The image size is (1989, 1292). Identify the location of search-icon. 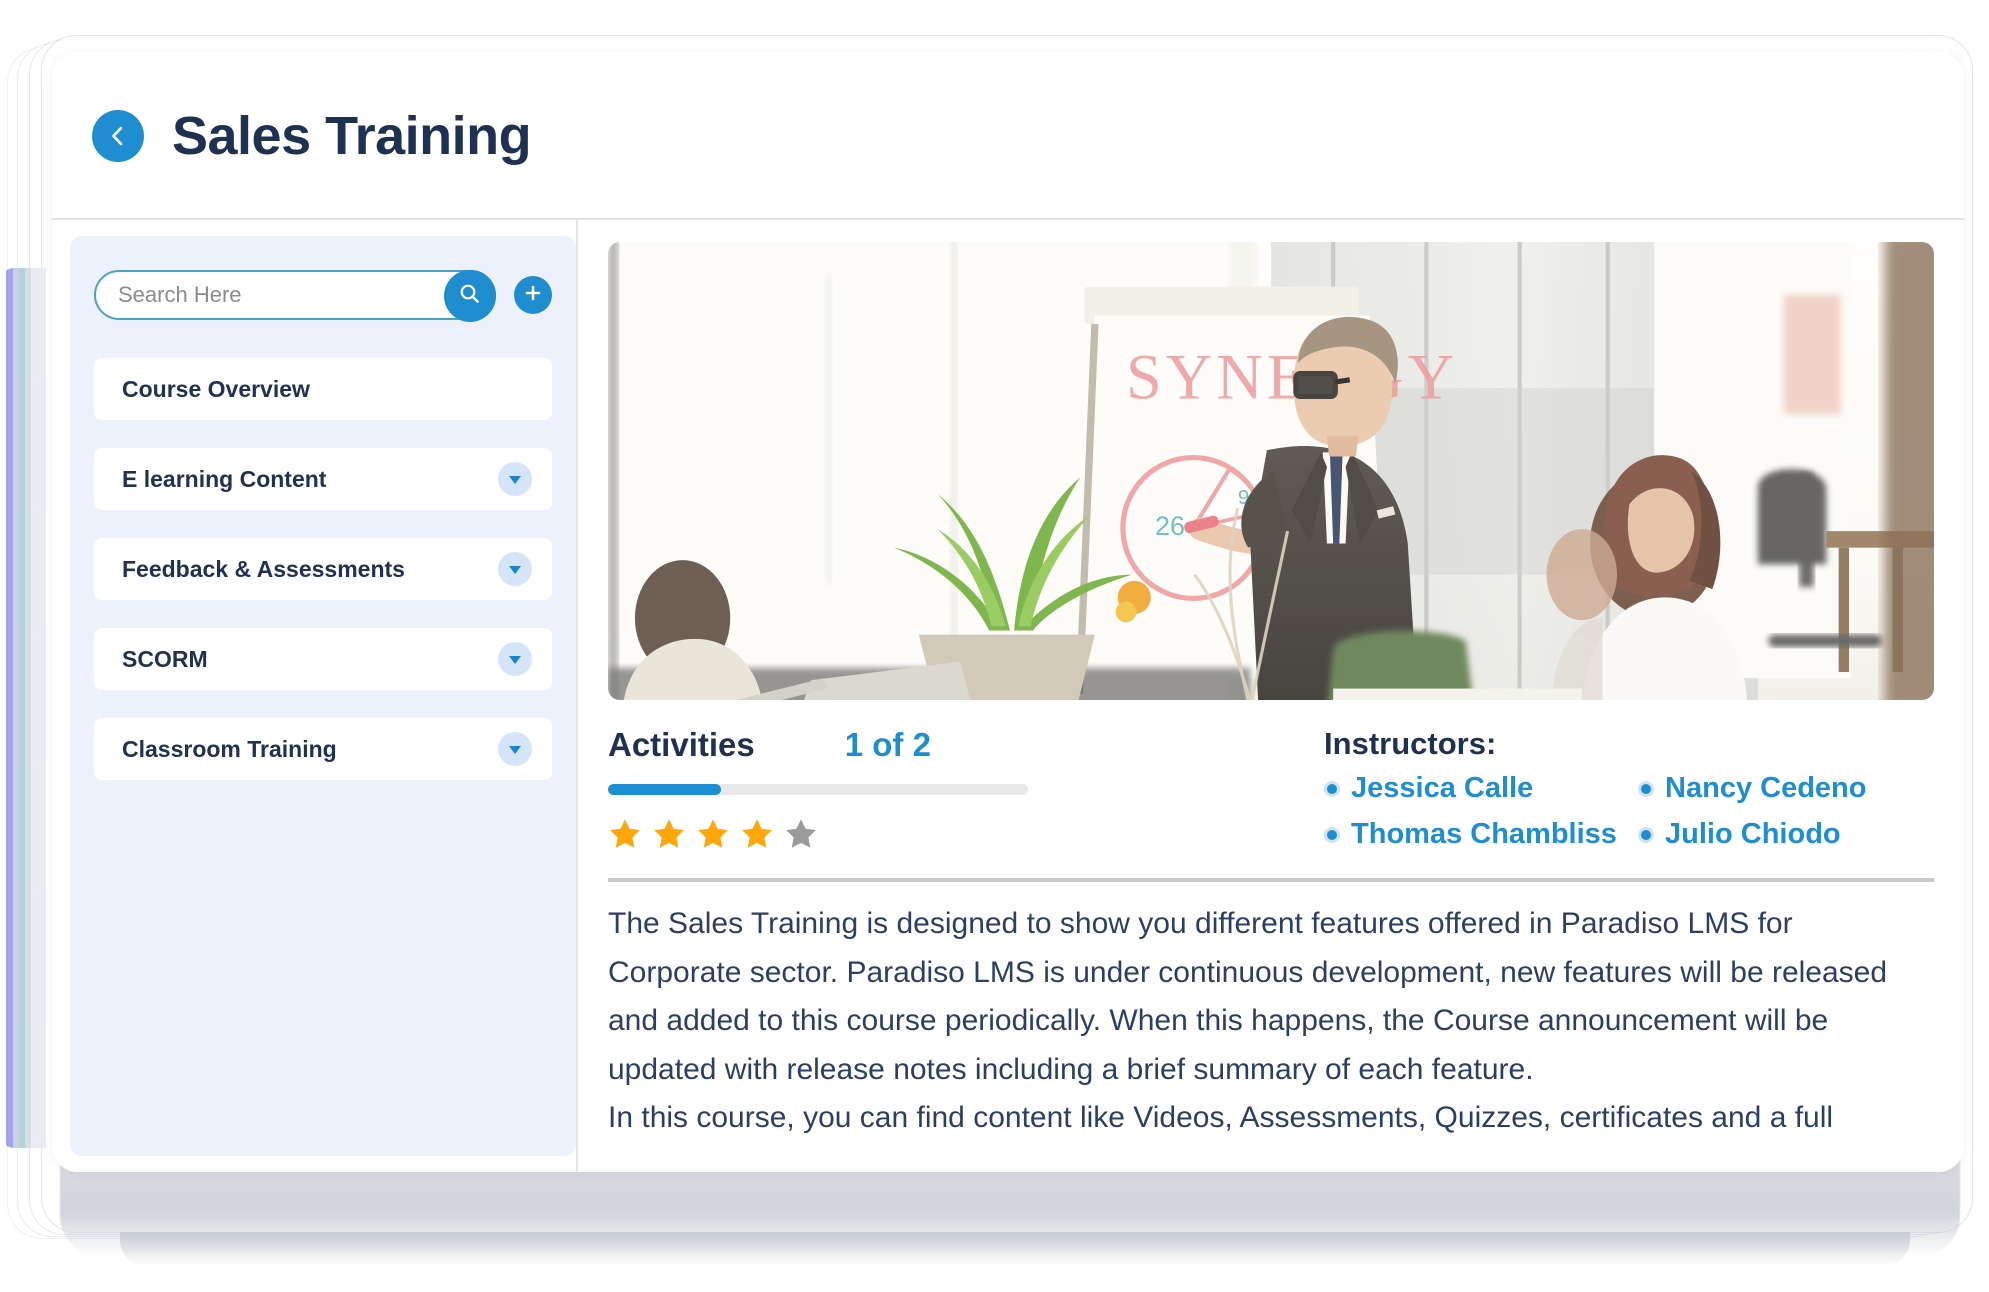
(470, 296).